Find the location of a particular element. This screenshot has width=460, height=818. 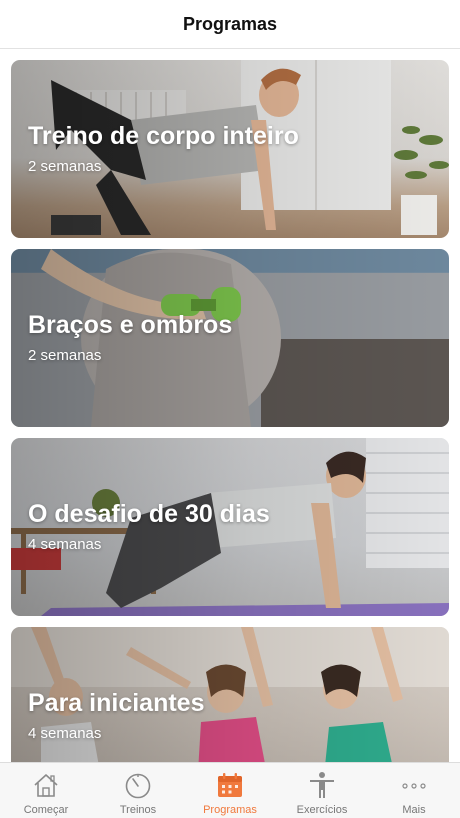

program-title: Treino de corpo inteiro is located at coordinates (163, 136).